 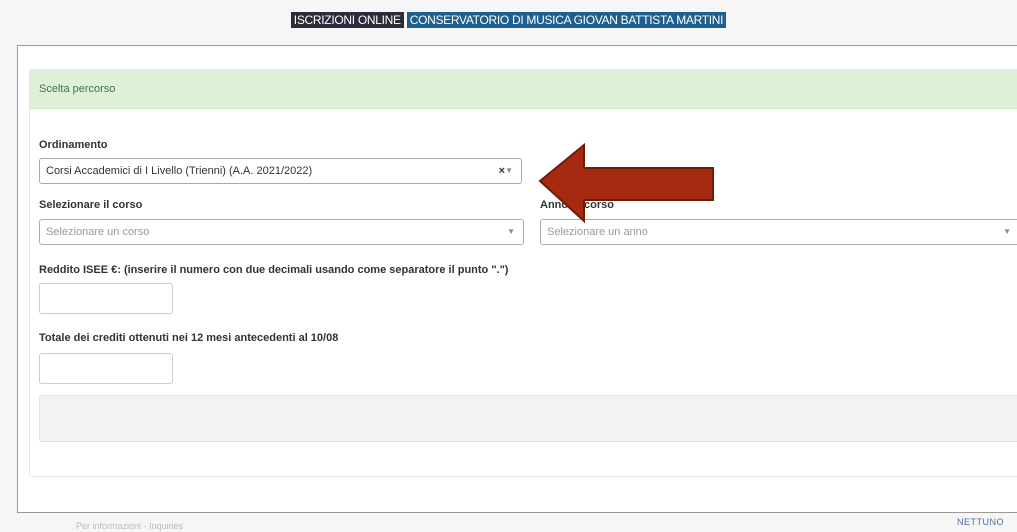 I want to click on info-well, so click(x=528, y=418).